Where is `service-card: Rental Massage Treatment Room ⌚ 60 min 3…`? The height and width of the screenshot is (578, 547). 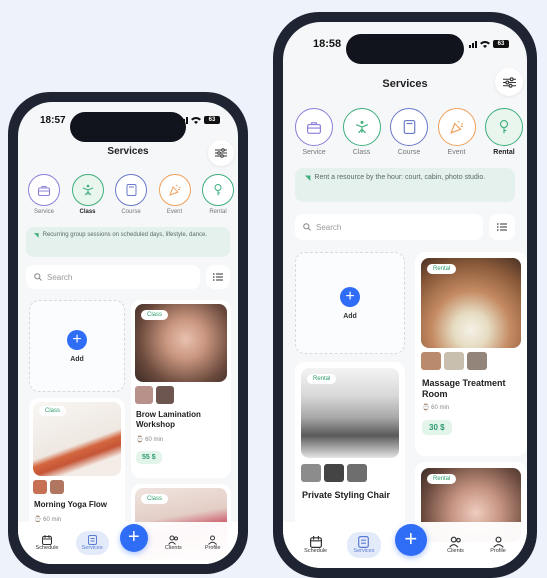 service-card: Rental Massage Treatment Room ⌚ 60 min 3… is located at coordinates (471, 354).